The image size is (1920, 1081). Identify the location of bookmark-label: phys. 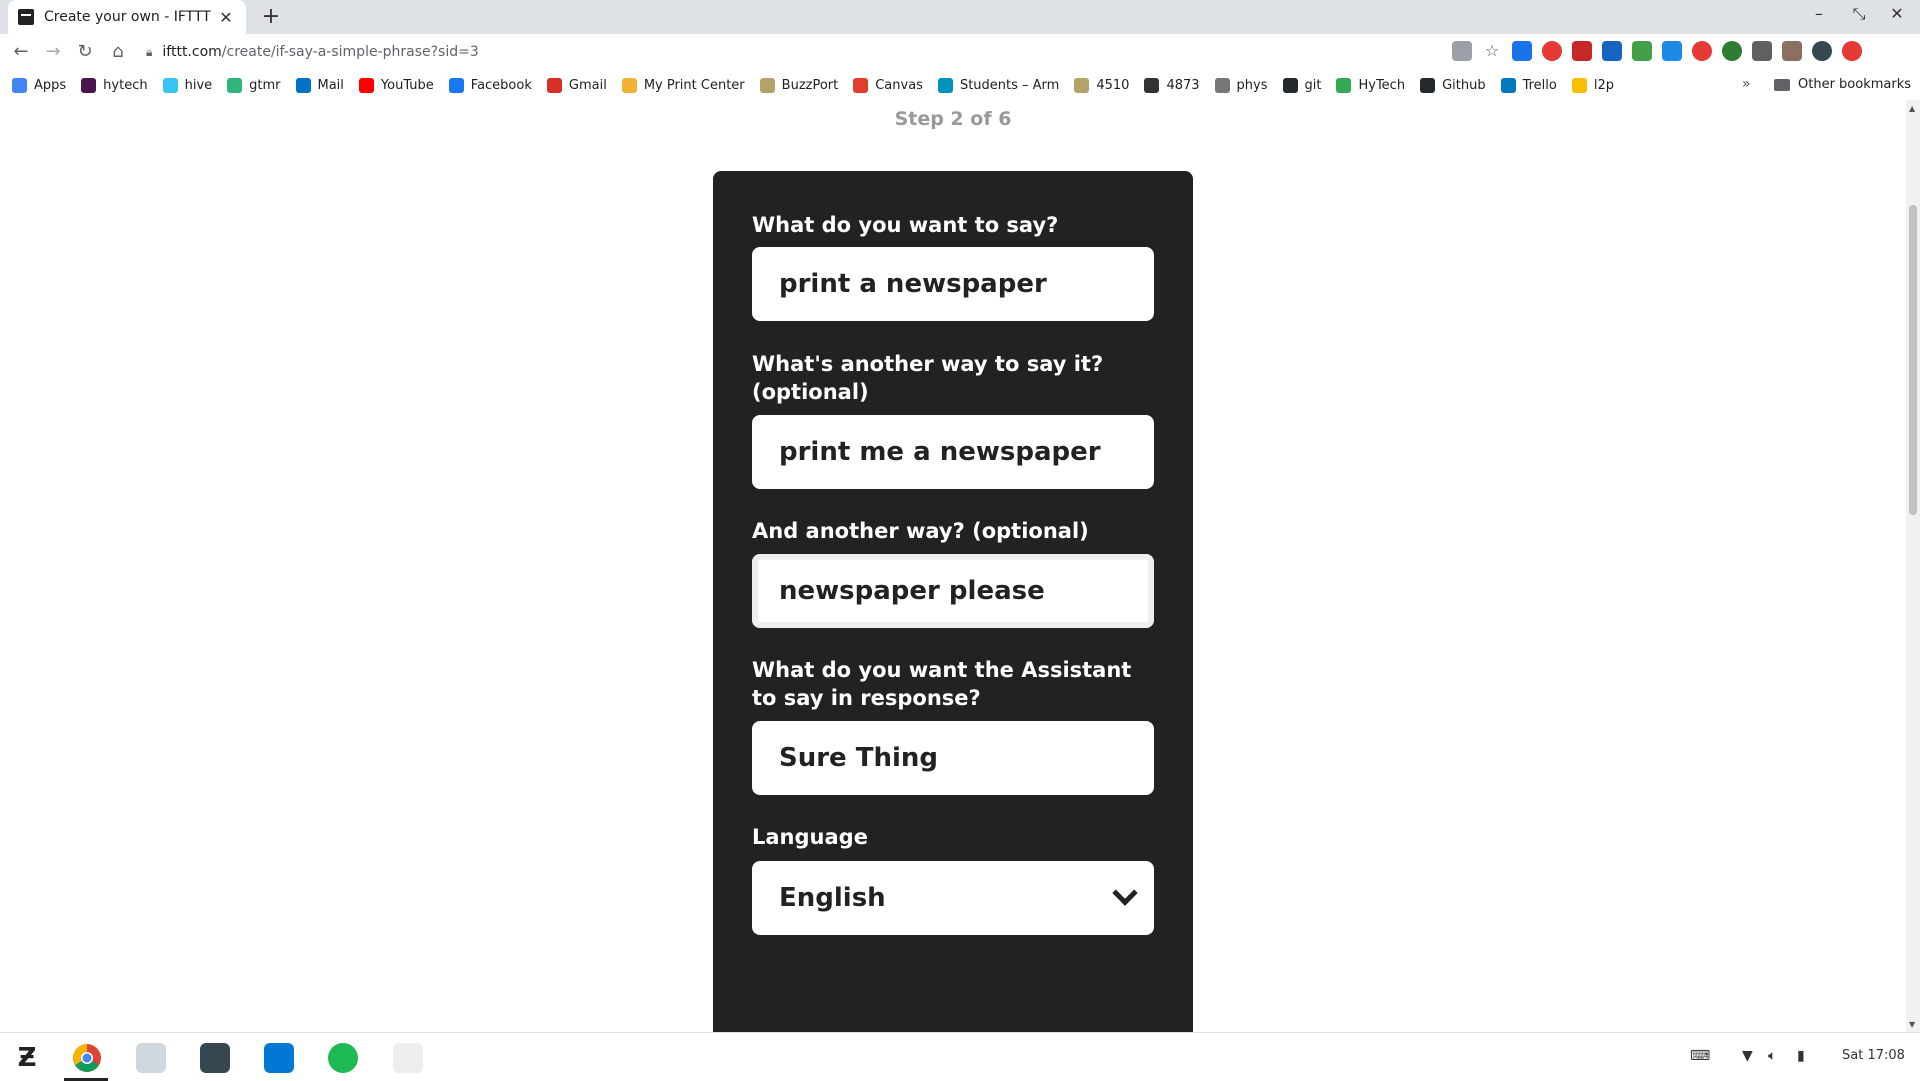
(1252, 85).